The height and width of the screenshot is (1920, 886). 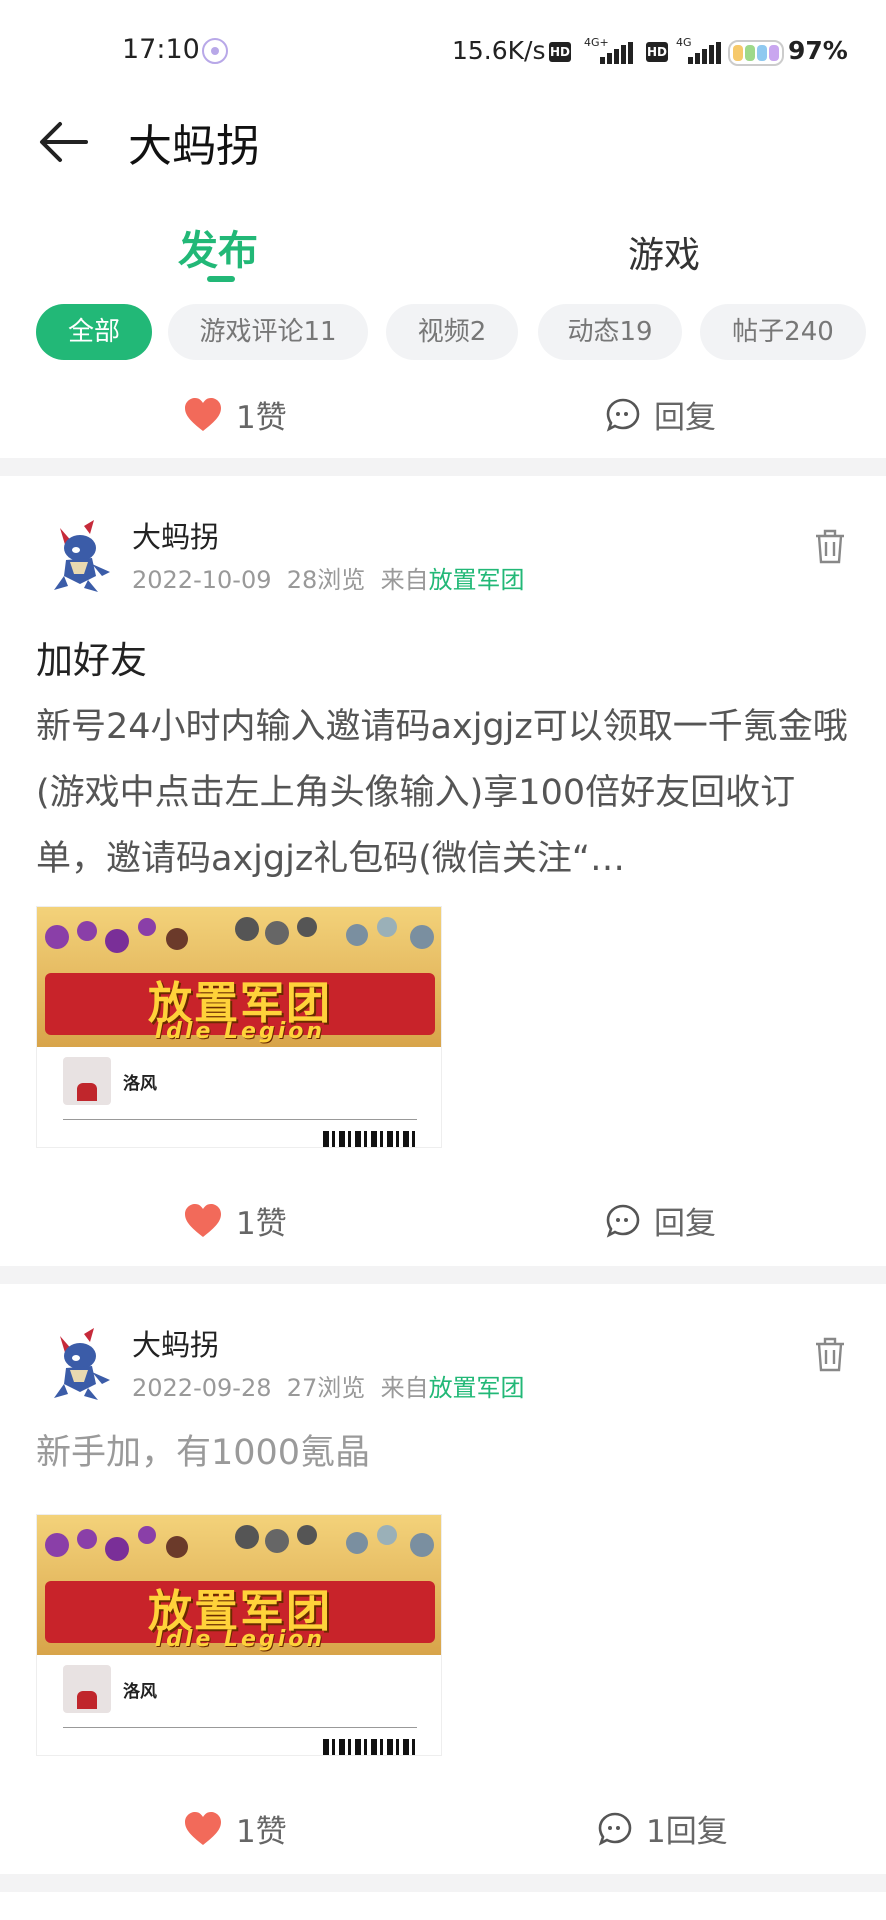 I want to click on post-actions: 1赞 1回复, so click(x=443, y=1832).